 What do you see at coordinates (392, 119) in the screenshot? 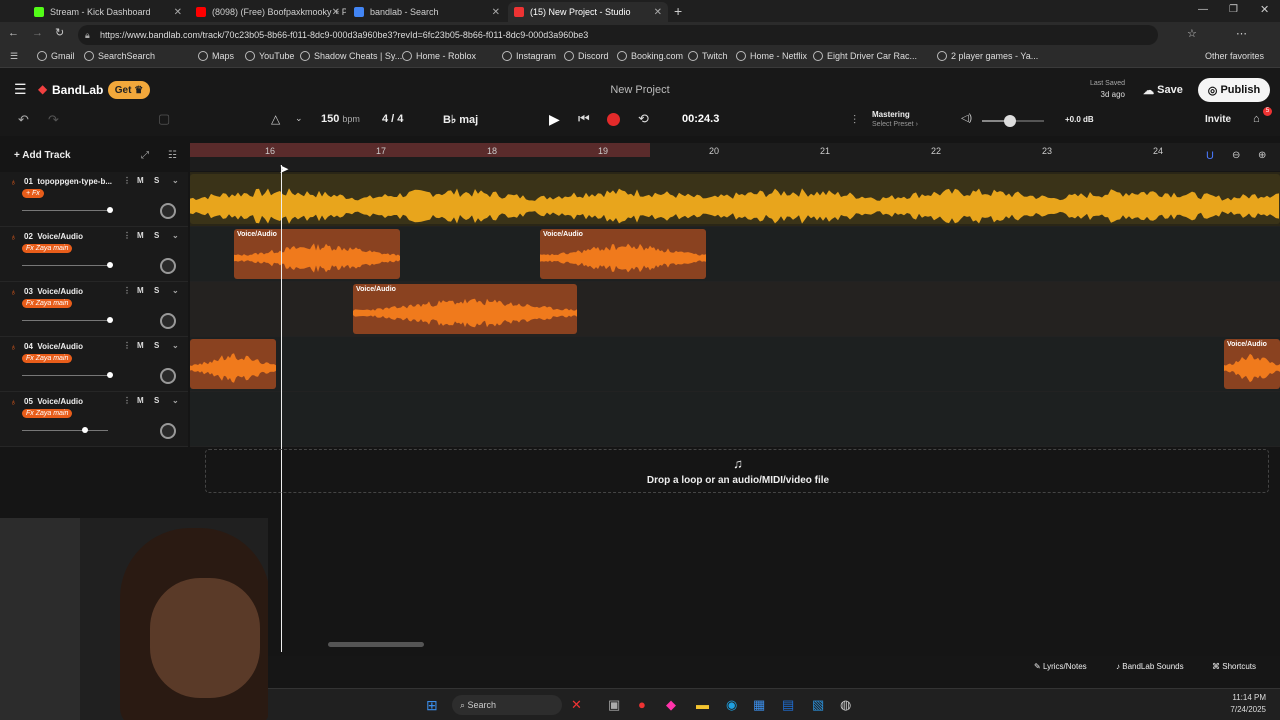
I see `time-signature-field: 4 / 4` at bounding box center [392, 119].